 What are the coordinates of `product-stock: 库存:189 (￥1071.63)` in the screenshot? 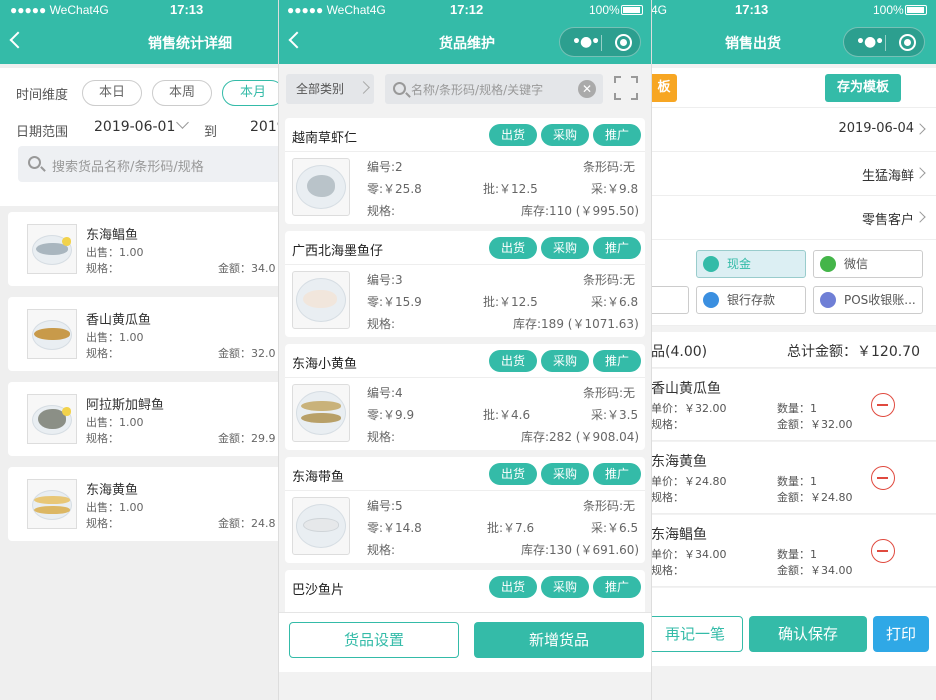 It's located at (576, 324).